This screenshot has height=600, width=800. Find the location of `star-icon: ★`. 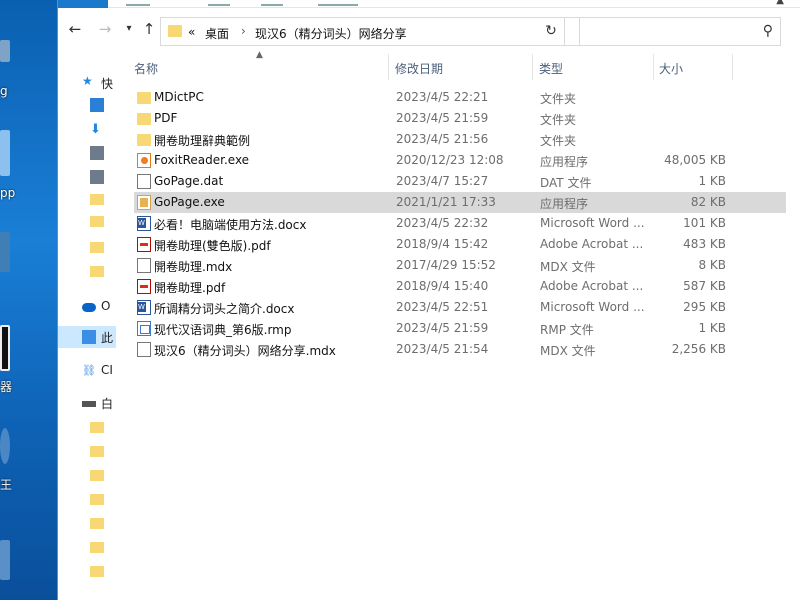

star-icon: ★ is located at coordinates (87, 81).